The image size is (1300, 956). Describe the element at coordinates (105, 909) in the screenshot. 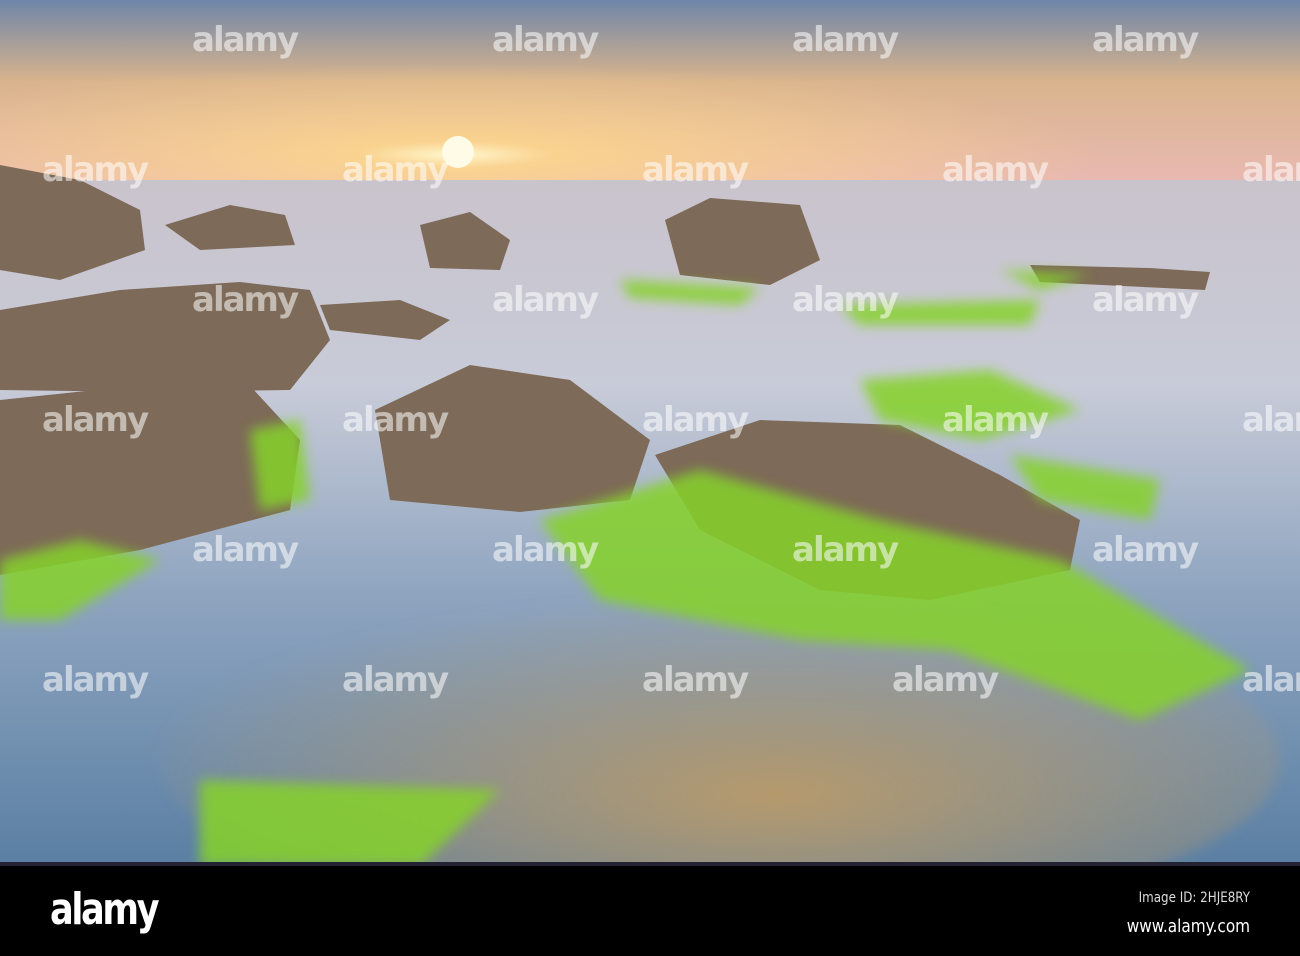

I see `alamy-logo: alamy` at that location.